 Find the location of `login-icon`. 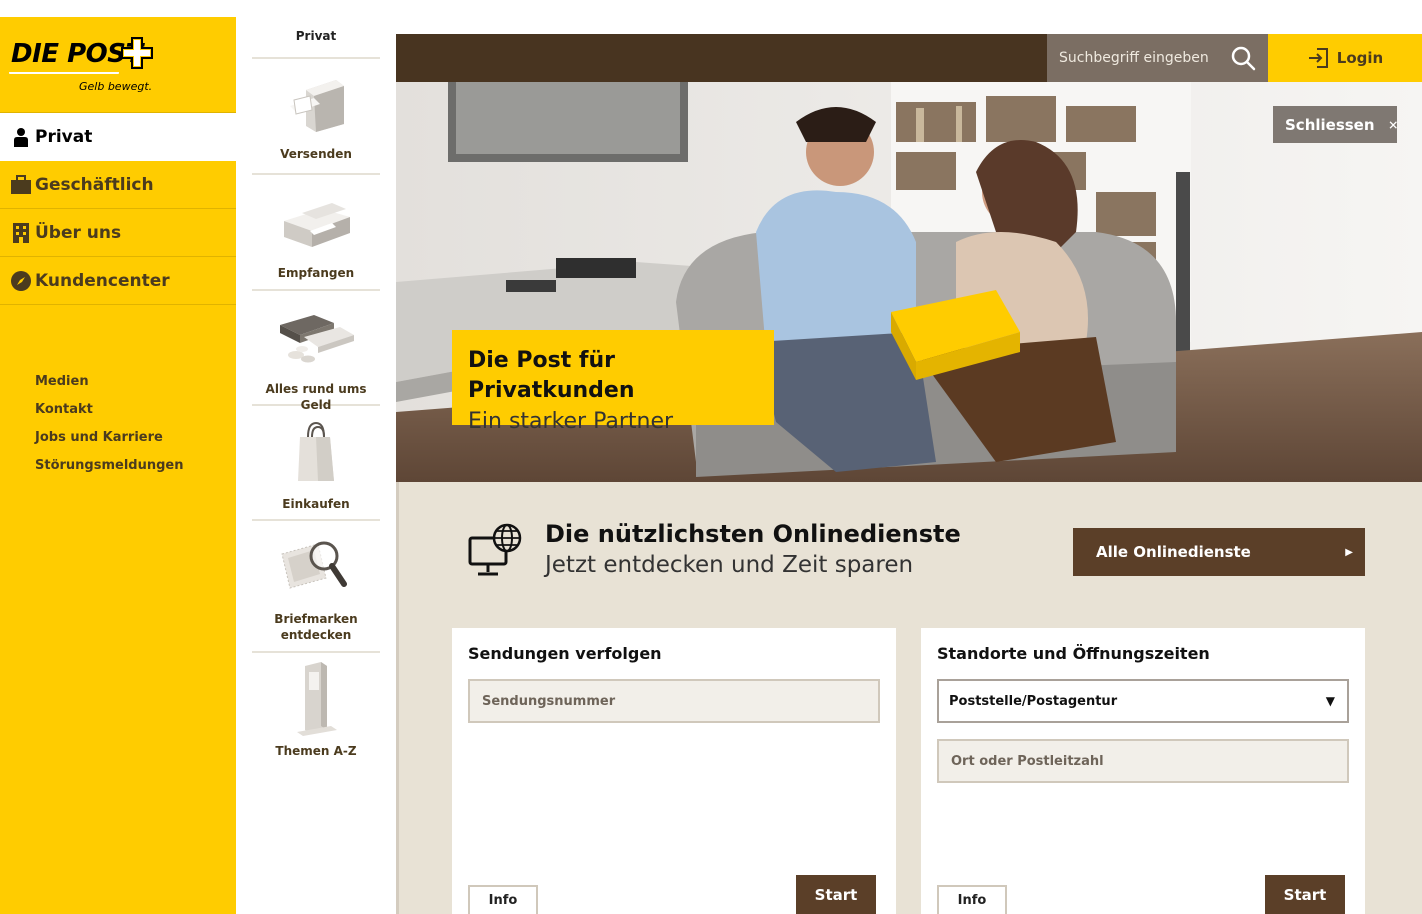

login-icon is located at coordinates (1318, 58).